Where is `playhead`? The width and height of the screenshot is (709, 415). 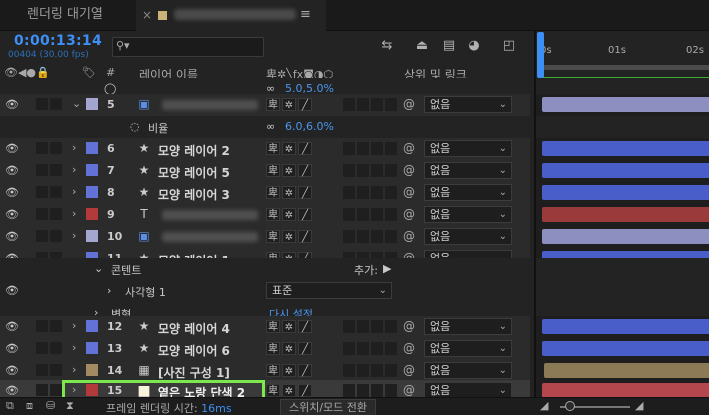
playhead is located at coordinates (540, 55).